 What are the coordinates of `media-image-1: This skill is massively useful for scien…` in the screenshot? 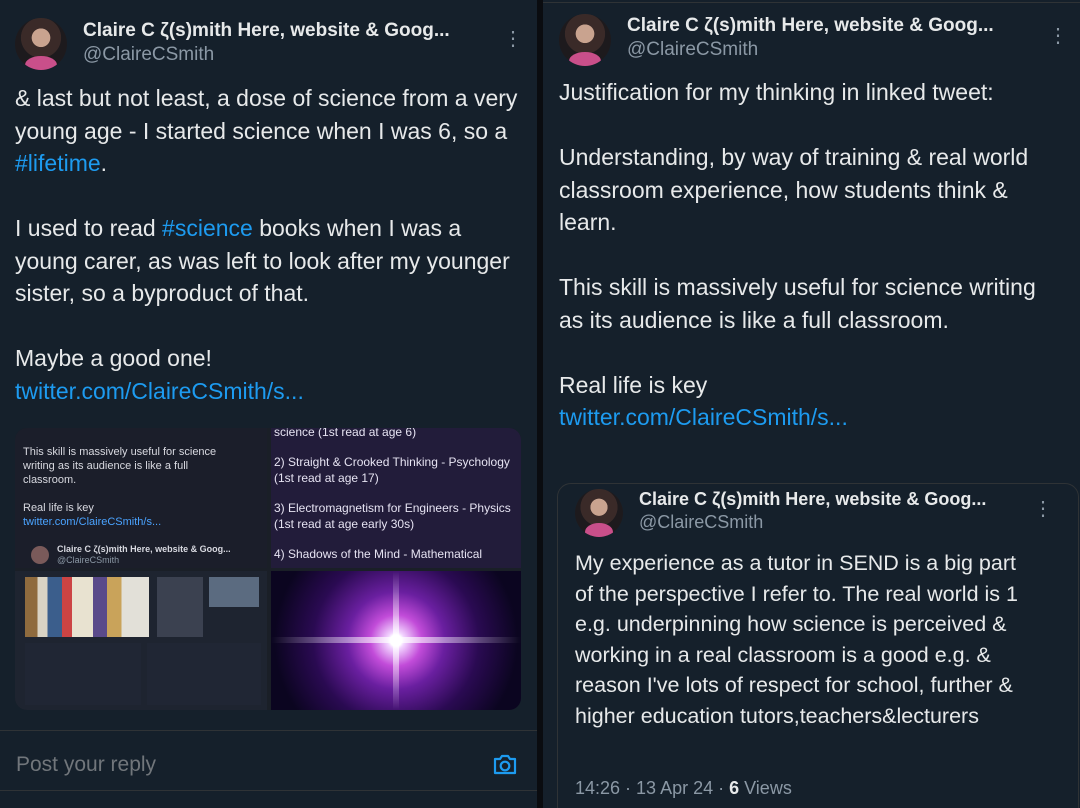 It's located at (141, 498).